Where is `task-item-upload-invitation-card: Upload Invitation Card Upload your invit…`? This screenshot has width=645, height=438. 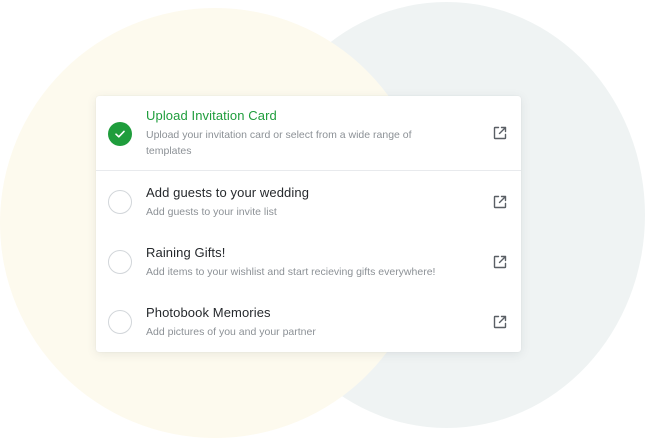 task-item-upload-invitation-card: Upload Invitation Card Upload your invit… is located at coordinates (308, 133).